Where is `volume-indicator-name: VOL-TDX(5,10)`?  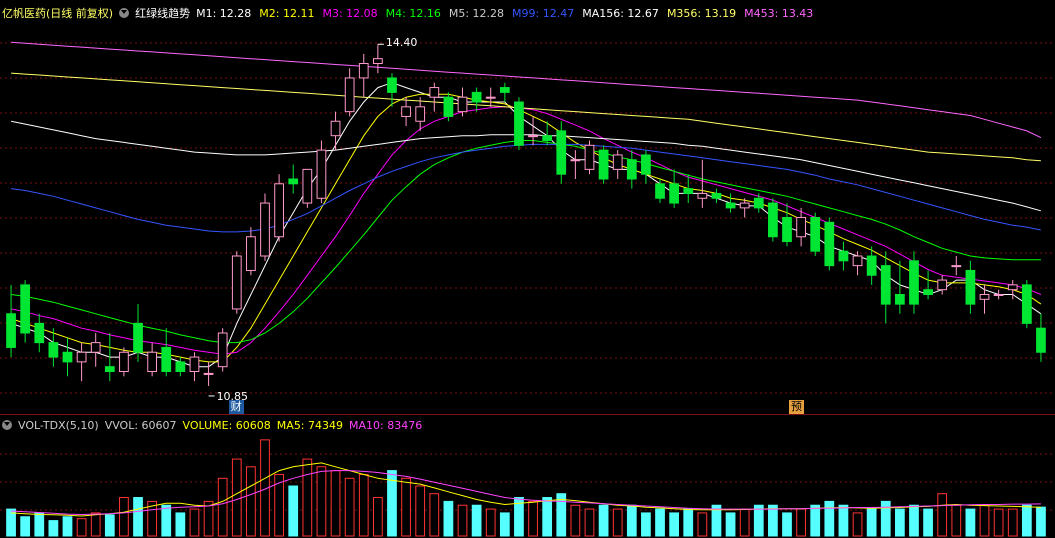
volume-indicator-name: VOL-TDX(5,10) is located at coordinates (58, 425).